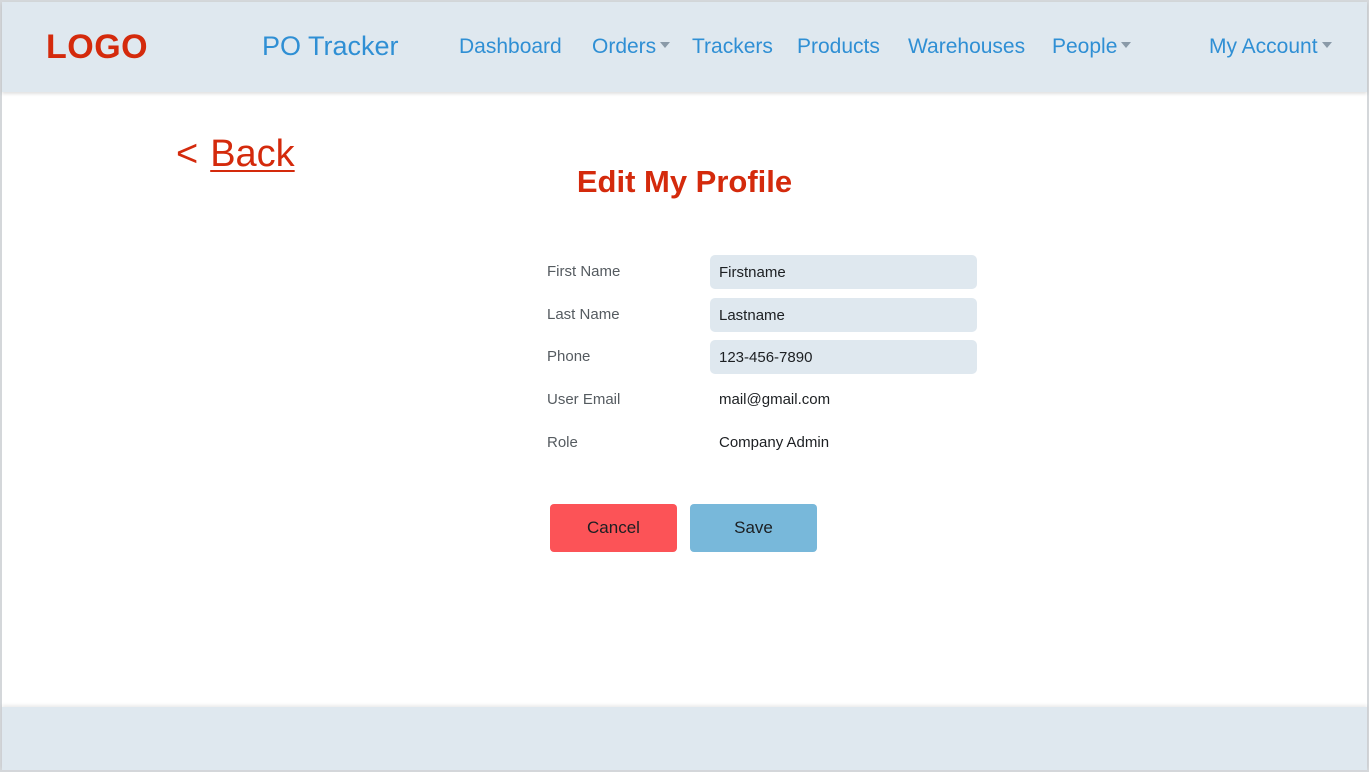 This screenshot has height=772, width=1369. I want to click on nav-trackers-label: Trackers, so click(732, 46).